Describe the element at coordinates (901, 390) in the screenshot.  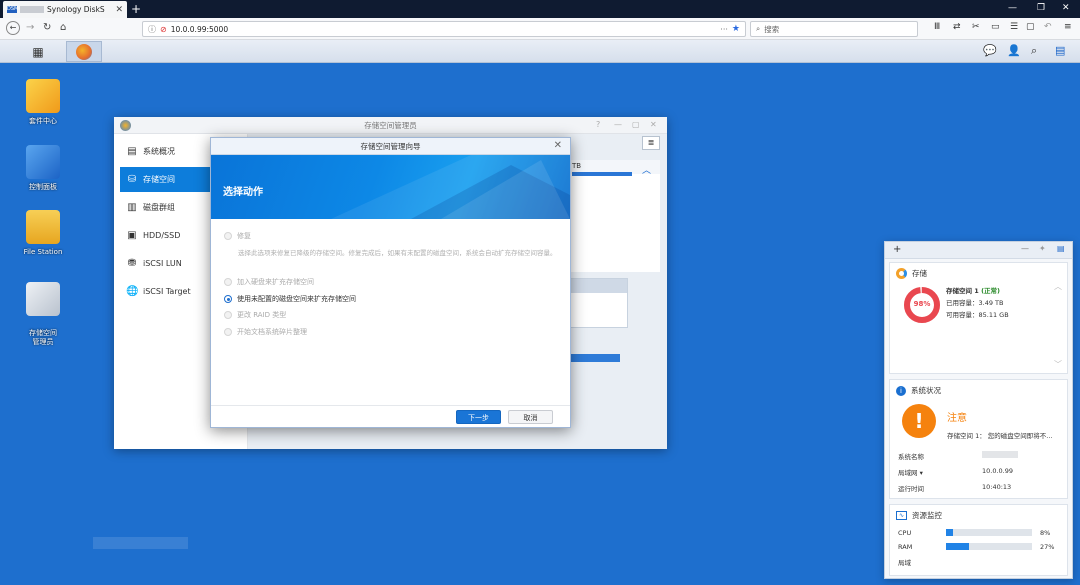
I see `info-icon: i` at that location.